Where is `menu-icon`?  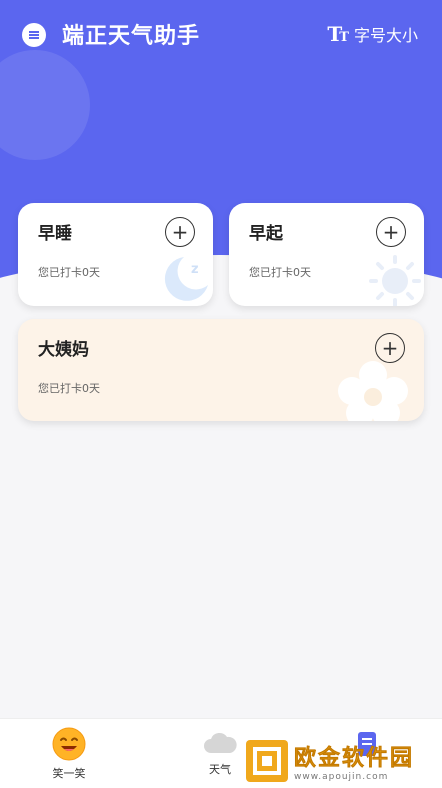 menu-icon is located at coordinates (34, 35).